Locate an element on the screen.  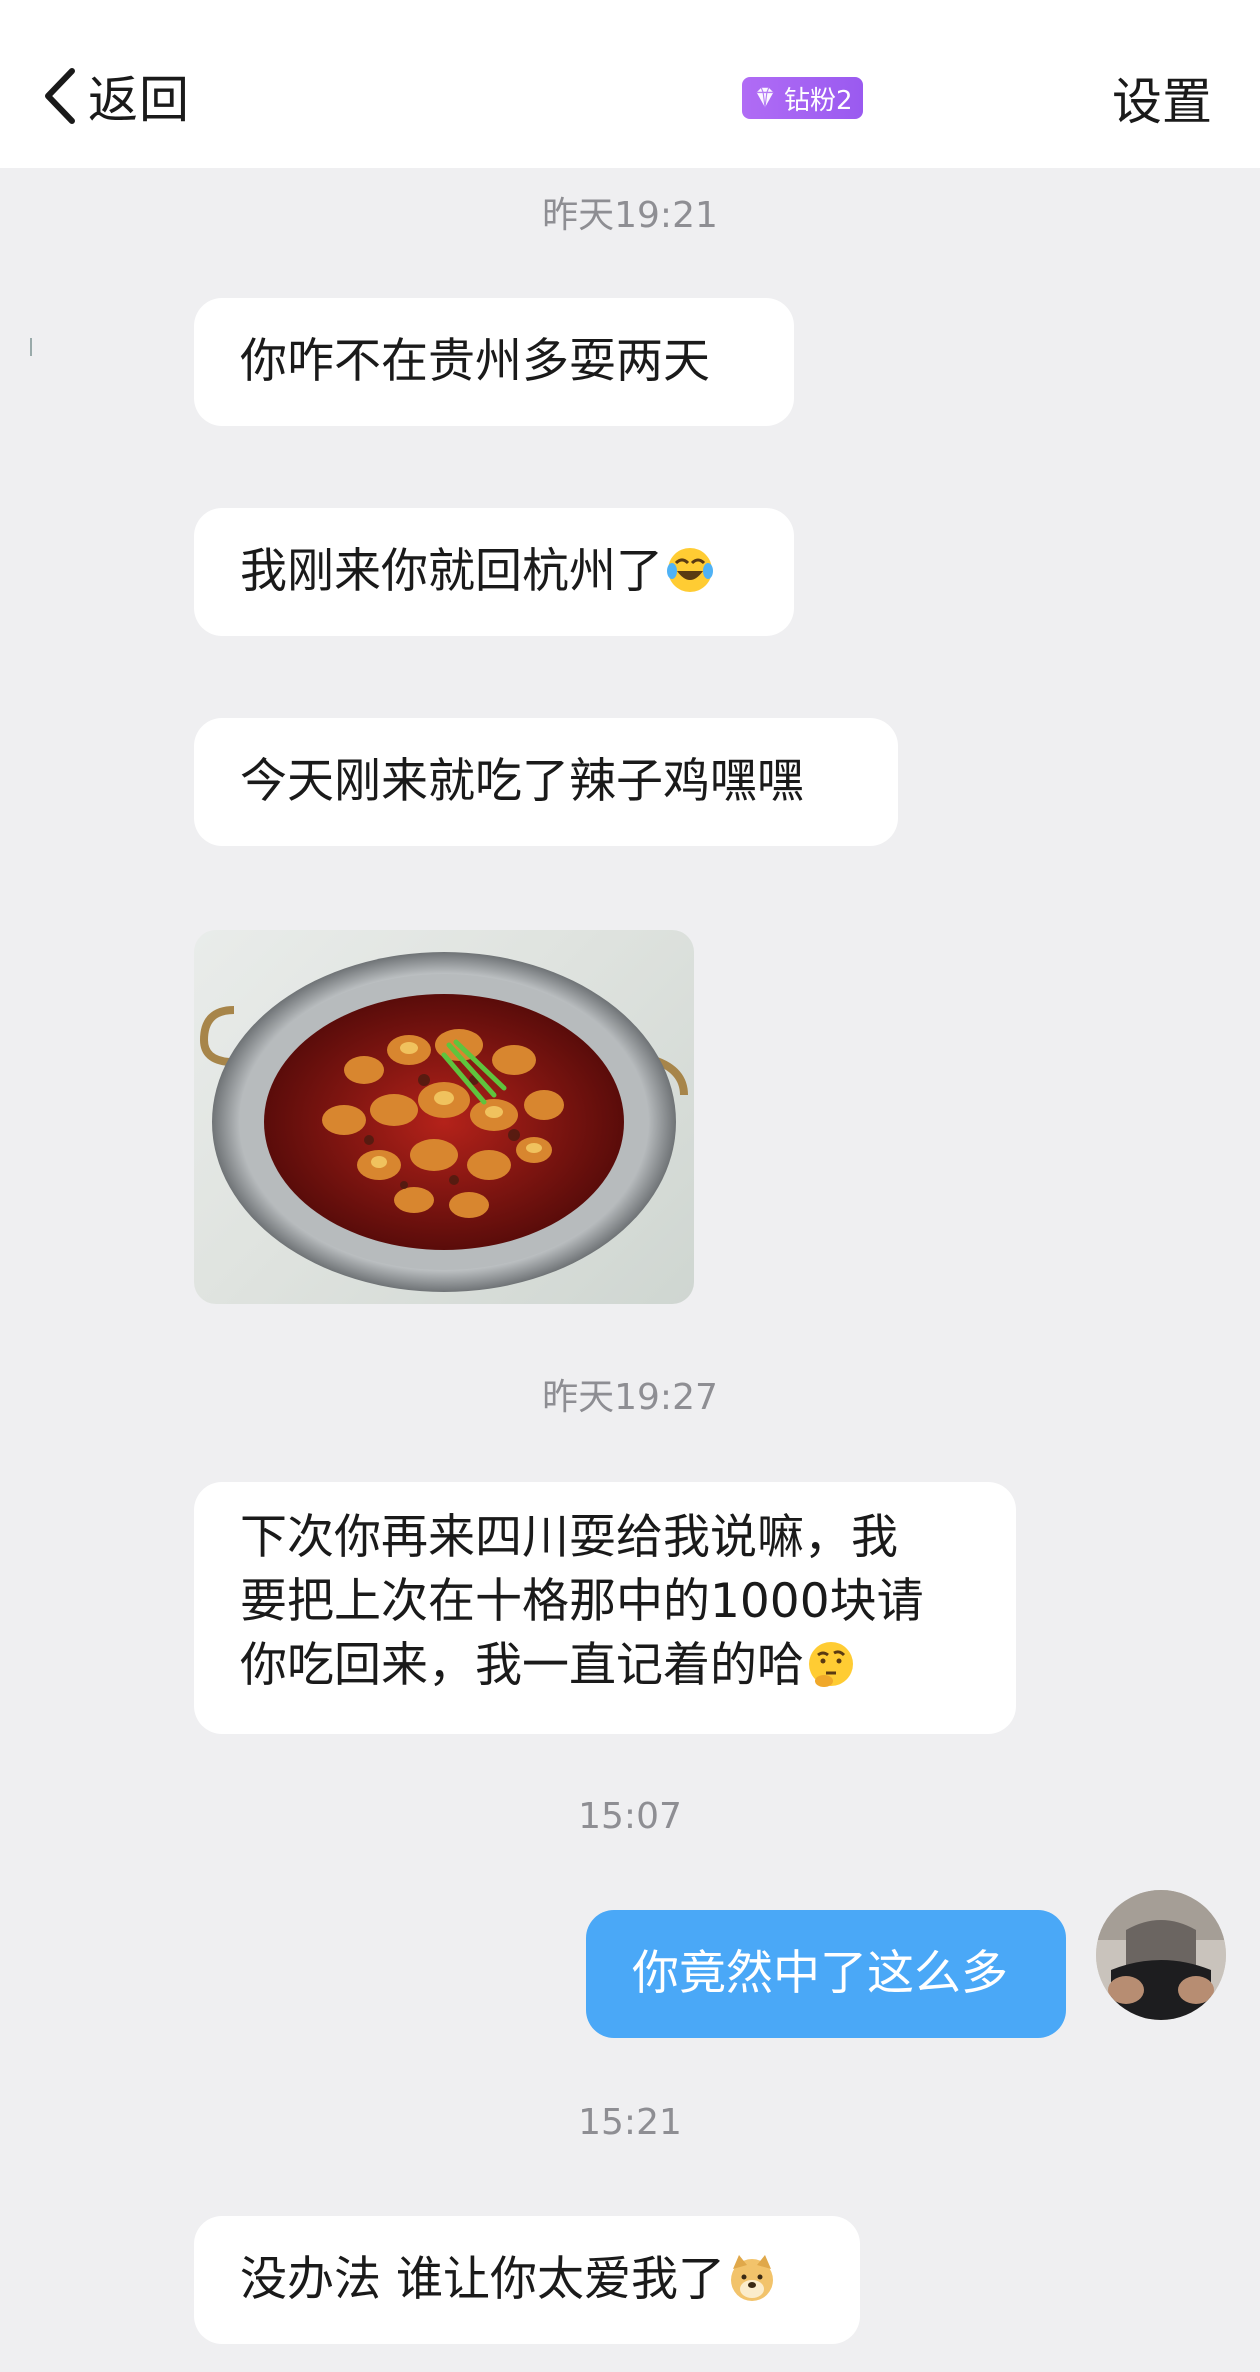
message-text: 你咋不在贵州多耍两天 is located at coordinates (475, 361).